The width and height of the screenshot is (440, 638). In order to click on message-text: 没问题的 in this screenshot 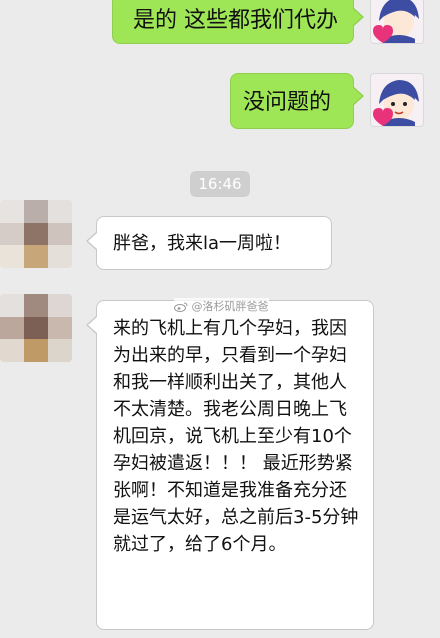, I will do `click(287, 102)`.